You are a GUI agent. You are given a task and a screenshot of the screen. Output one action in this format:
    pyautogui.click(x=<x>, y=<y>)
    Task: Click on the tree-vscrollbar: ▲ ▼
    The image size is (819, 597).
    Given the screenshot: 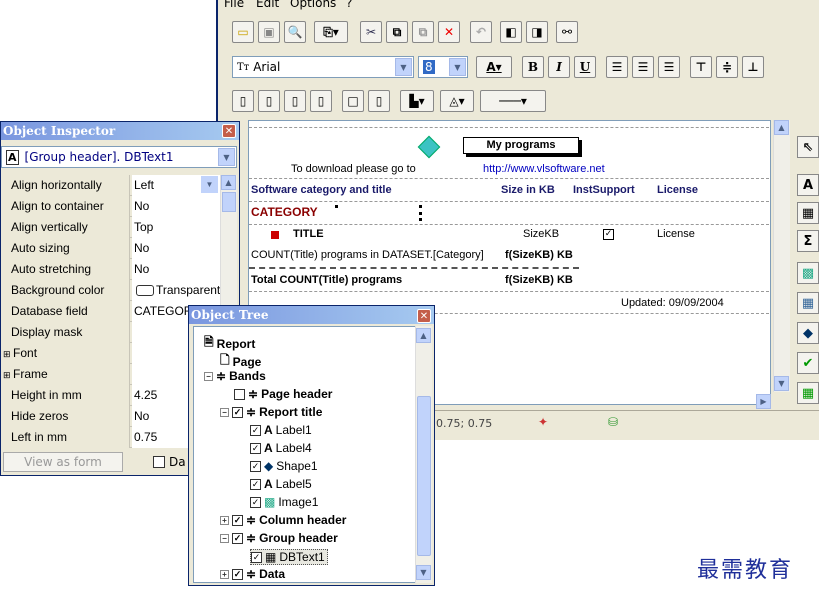 What is the action you would take?
    pyautogui.click(x=423, y=454)
    